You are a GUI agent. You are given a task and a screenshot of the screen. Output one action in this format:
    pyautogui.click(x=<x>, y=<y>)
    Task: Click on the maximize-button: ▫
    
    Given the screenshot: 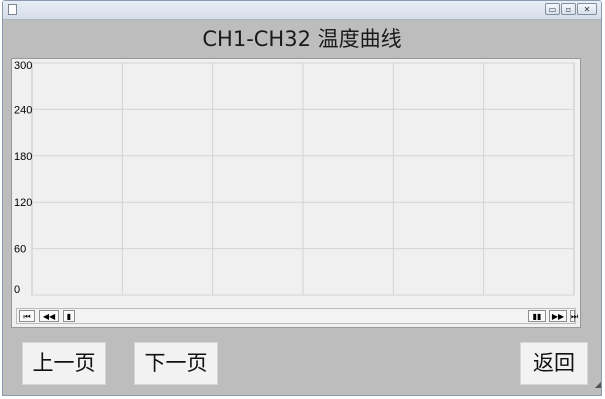 What is the action you would take?
    pyautogui.click(x=568, y=9)
    